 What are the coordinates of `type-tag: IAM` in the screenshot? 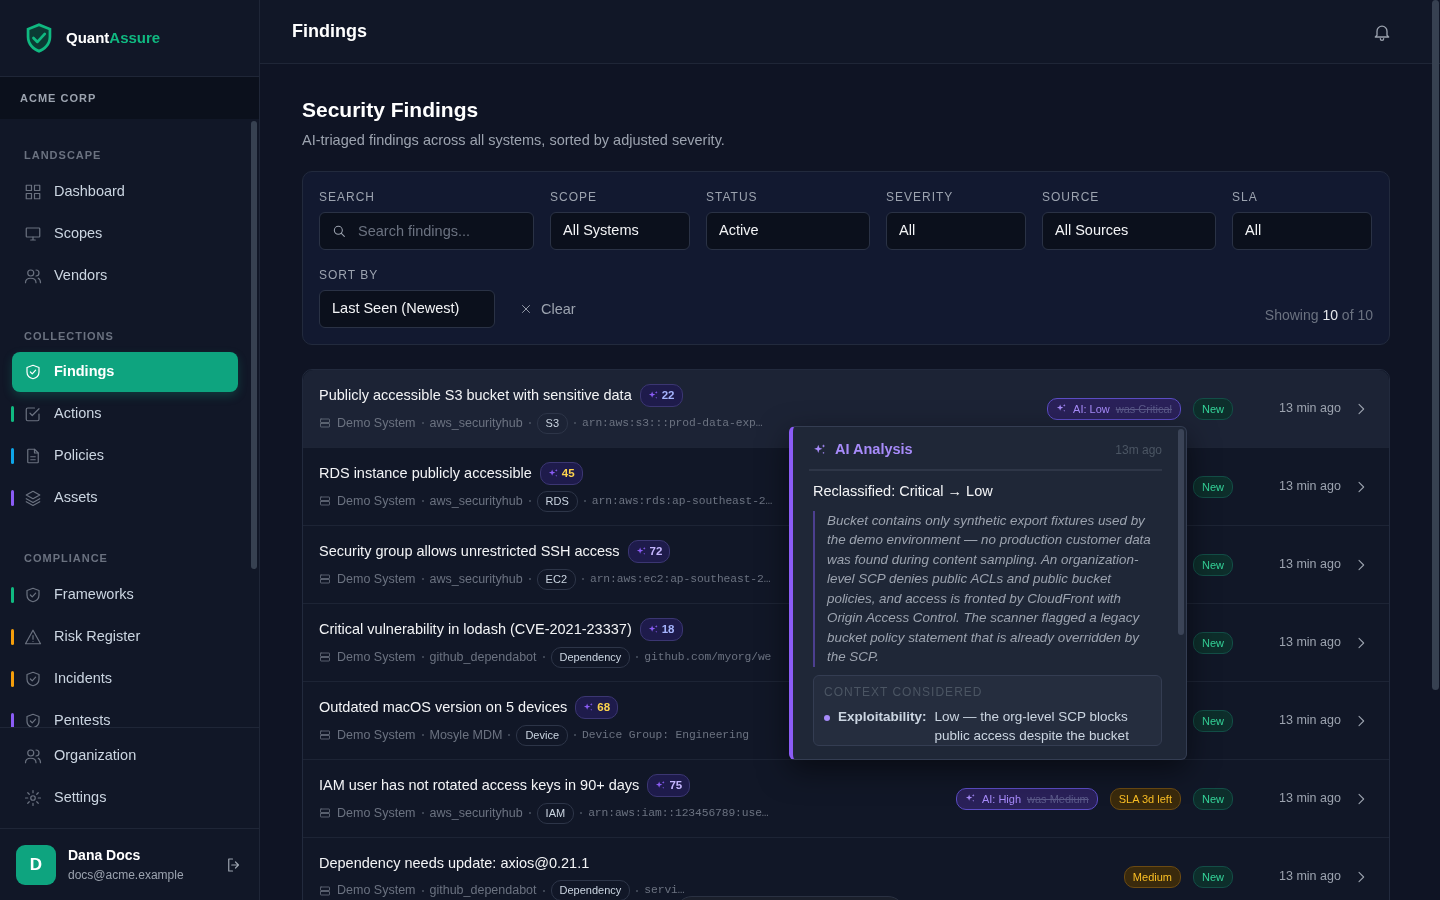 It's located at (555, 813).